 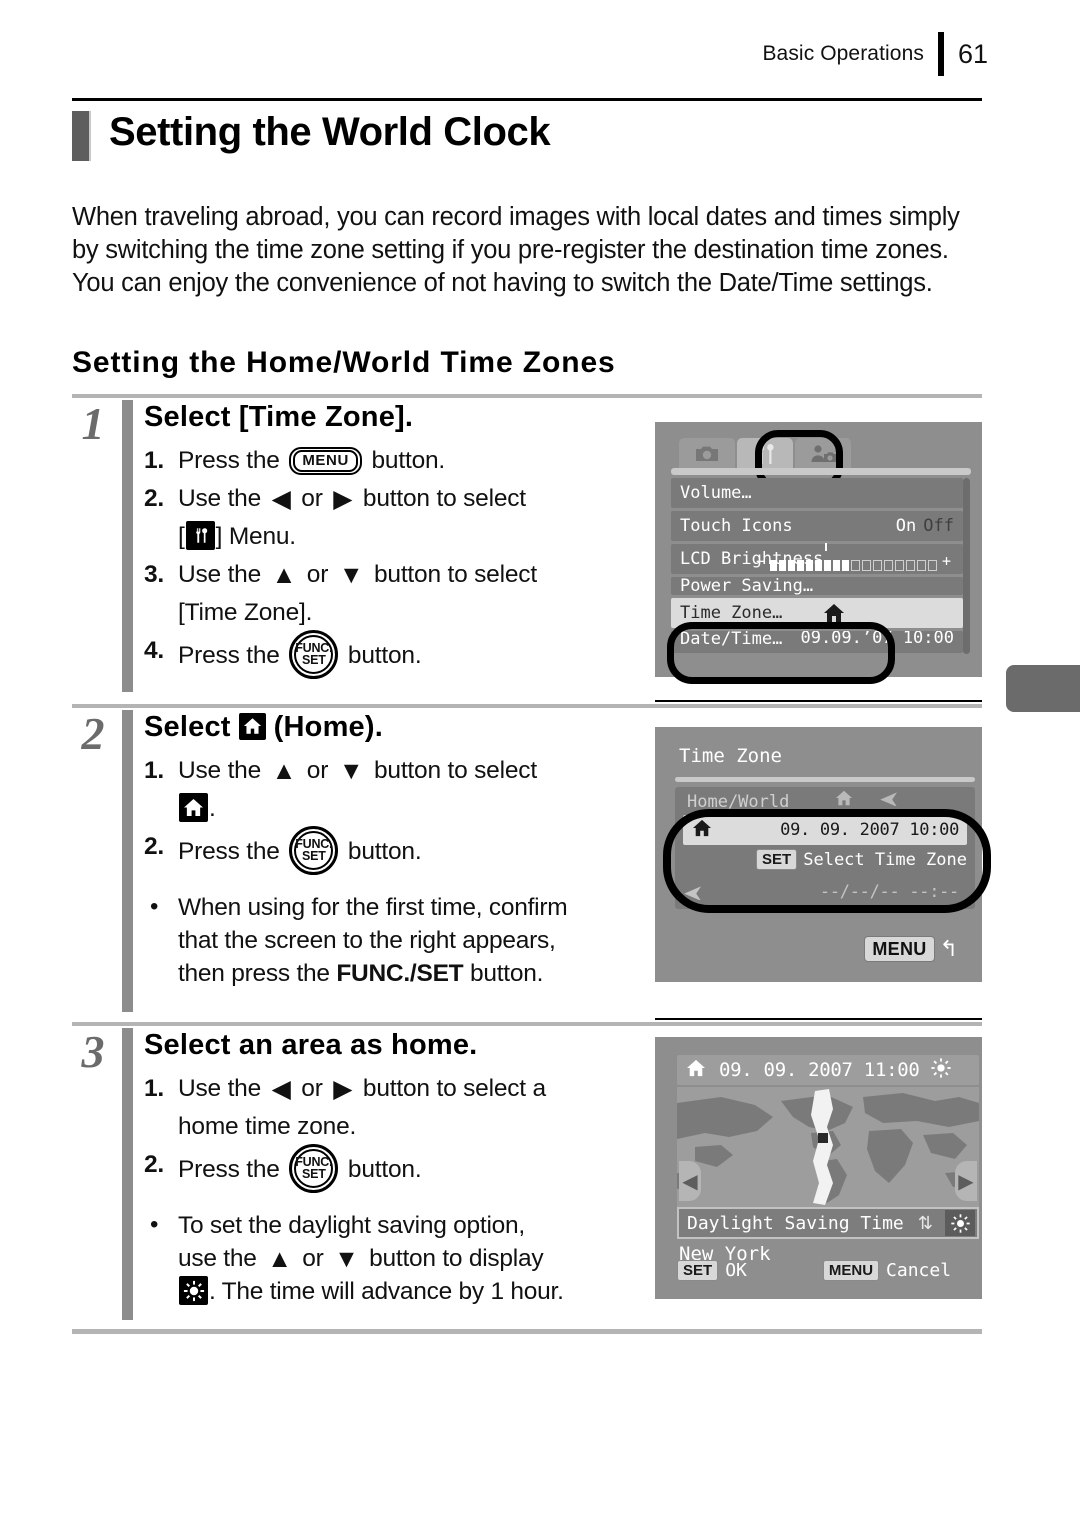 What do you see at coordinates (938, 526) in the screenshot?
I see `touch-icons-off: Off` at bounding box center [938, 526].